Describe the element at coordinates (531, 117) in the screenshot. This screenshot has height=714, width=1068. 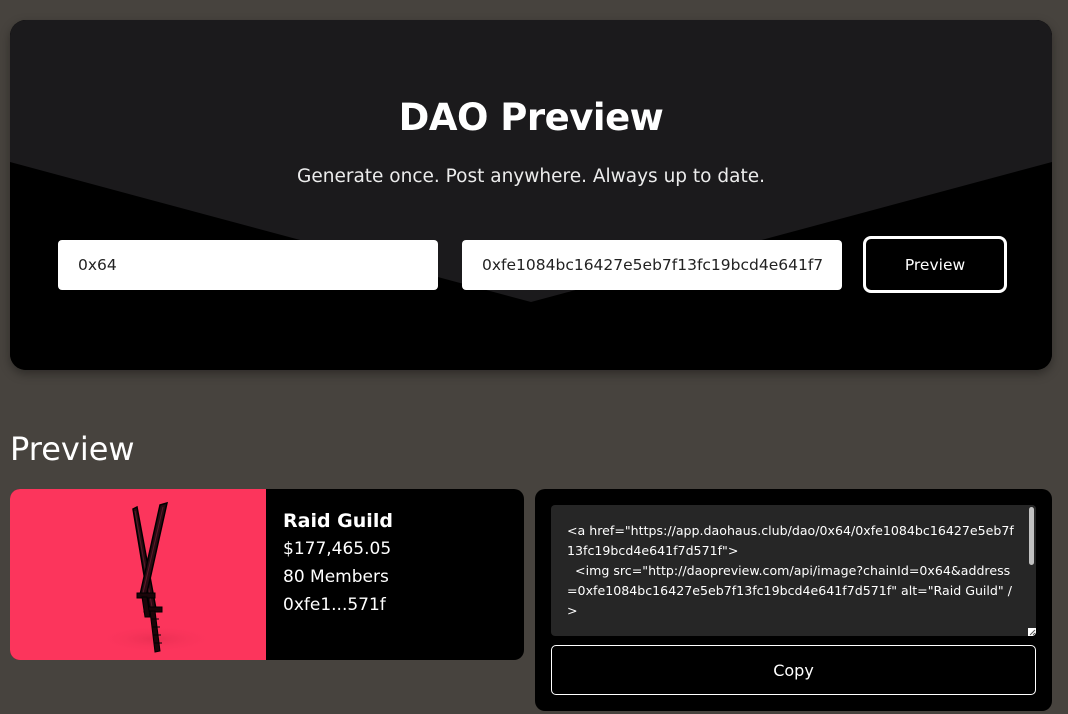
I see `page-title: DAO Preview` at that location.